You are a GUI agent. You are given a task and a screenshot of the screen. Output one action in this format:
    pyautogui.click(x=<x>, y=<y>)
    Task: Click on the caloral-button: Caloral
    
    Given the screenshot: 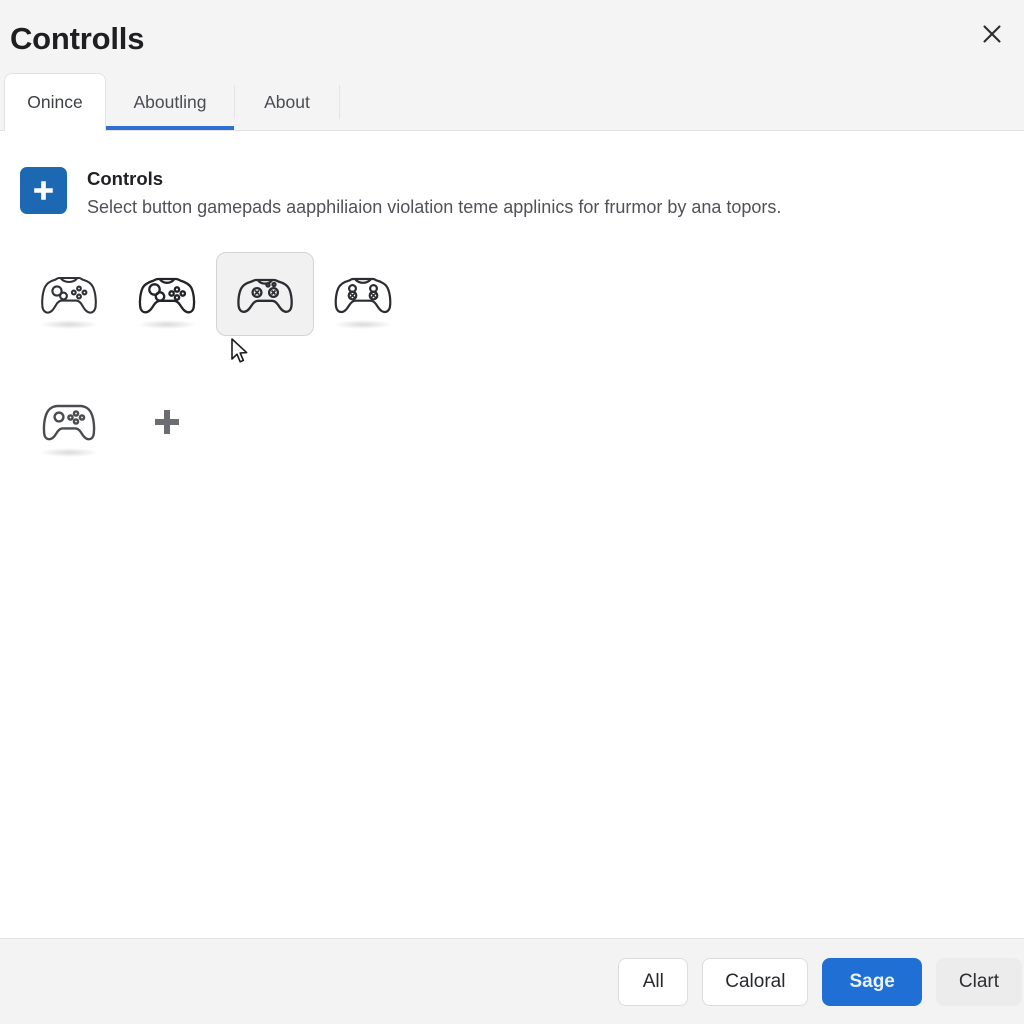 What is the action you would take?
    pyautogui.click(x=755, y=981)
    